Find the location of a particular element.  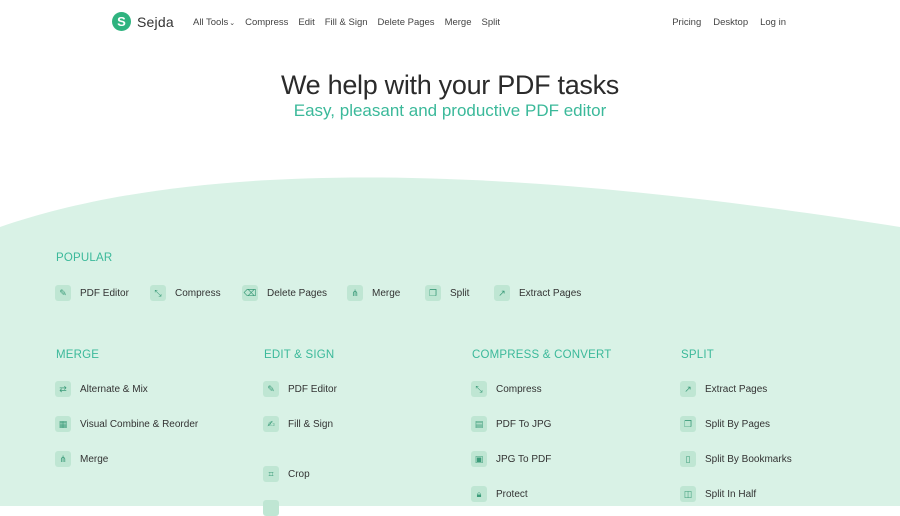

chevron-down-icon: ⌄ is located at coordinates (232, 23).